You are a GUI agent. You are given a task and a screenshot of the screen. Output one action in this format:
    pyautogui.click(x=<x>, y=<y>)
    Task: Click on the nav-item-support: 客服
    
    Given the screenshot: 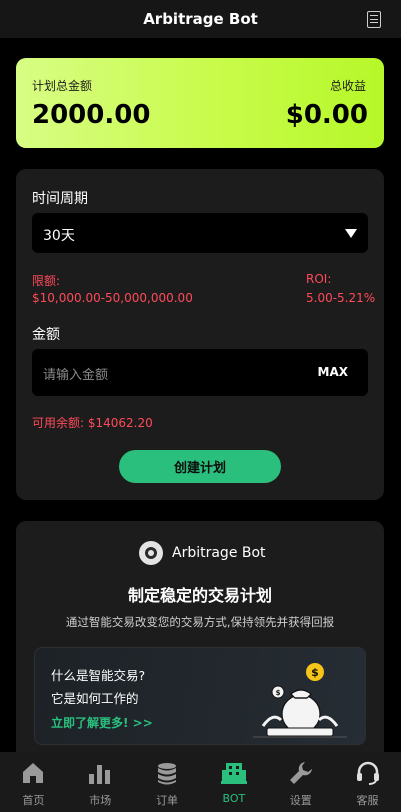 What is the action you would take?
    pyautogui.click(x=367, y=782)
    